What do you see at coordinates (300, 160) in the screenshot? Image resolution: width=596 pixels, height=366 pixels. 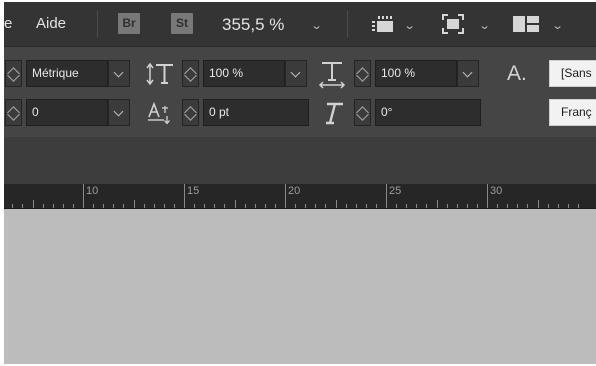 I see `tab-strip` at bounding box center [300, 160].